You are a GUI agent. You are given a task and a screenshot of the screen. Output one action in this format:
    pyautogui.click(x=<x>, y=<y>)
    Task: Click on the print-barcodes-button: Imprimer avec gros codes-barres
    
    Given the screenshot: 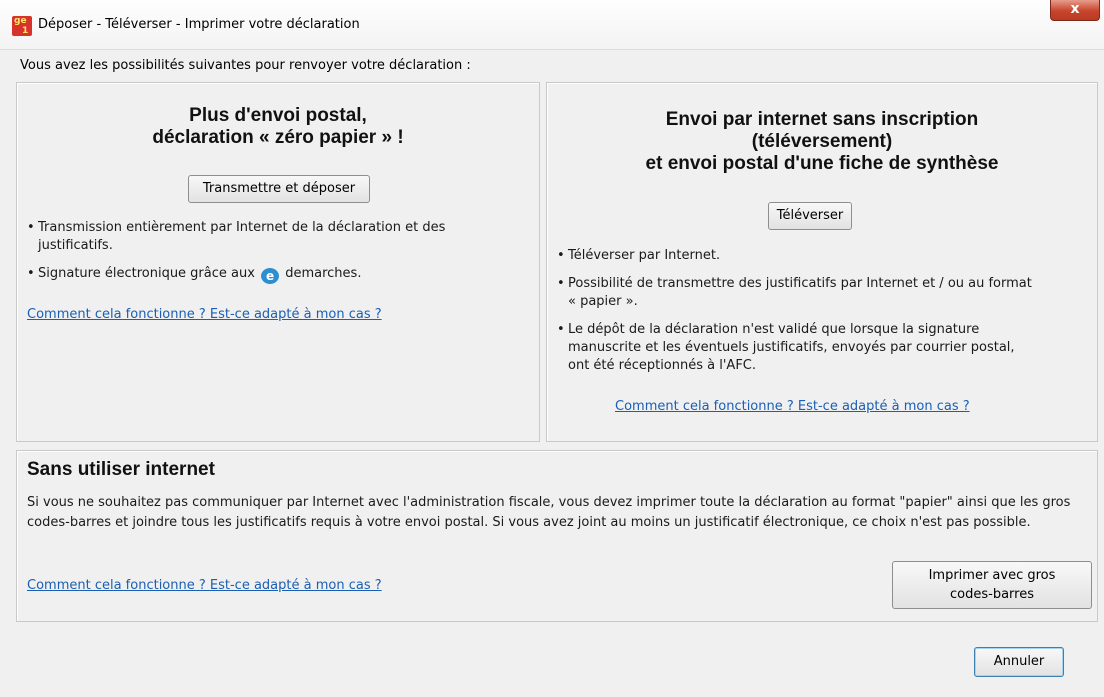 What is the action you would take?
    pyautogui.click(x=992, y=585)
    